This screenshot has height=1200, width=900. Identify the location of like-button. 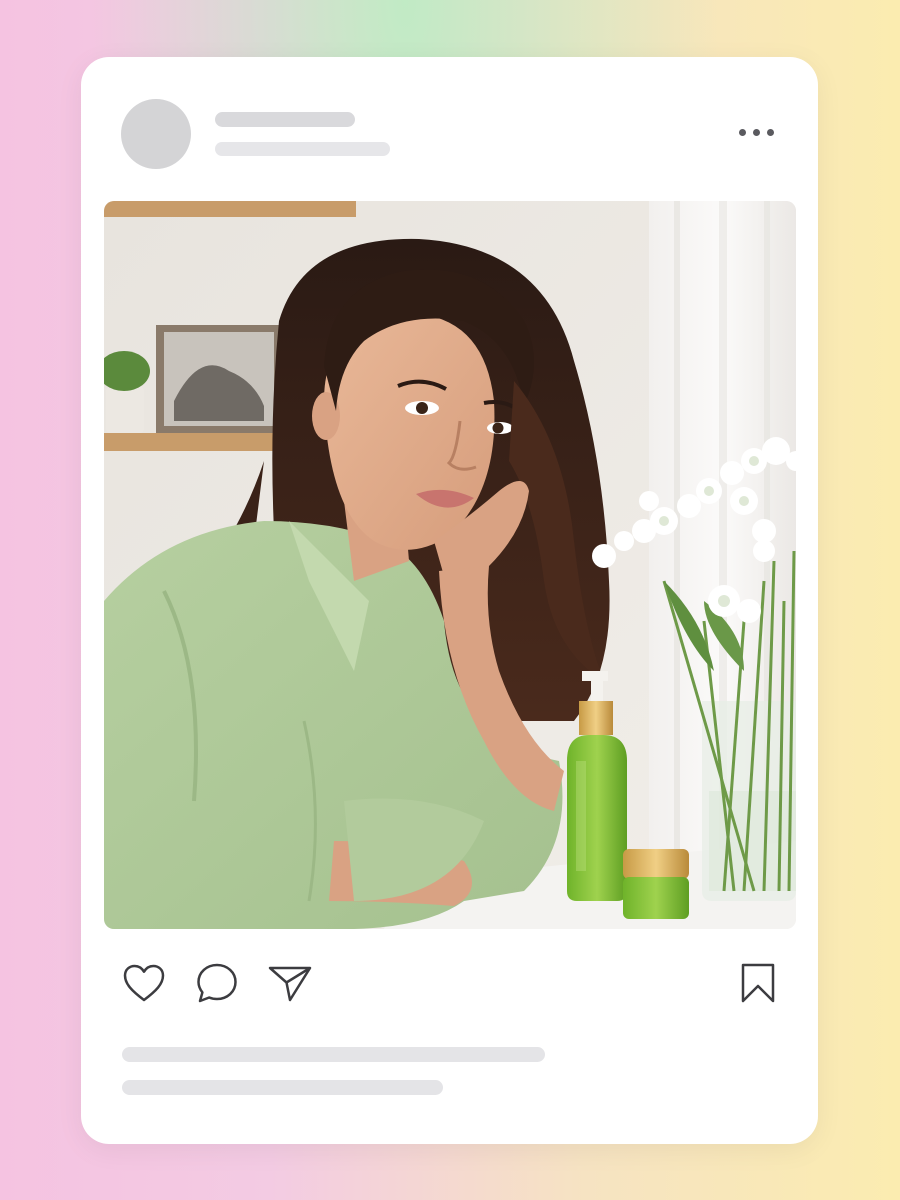
(144, 983).